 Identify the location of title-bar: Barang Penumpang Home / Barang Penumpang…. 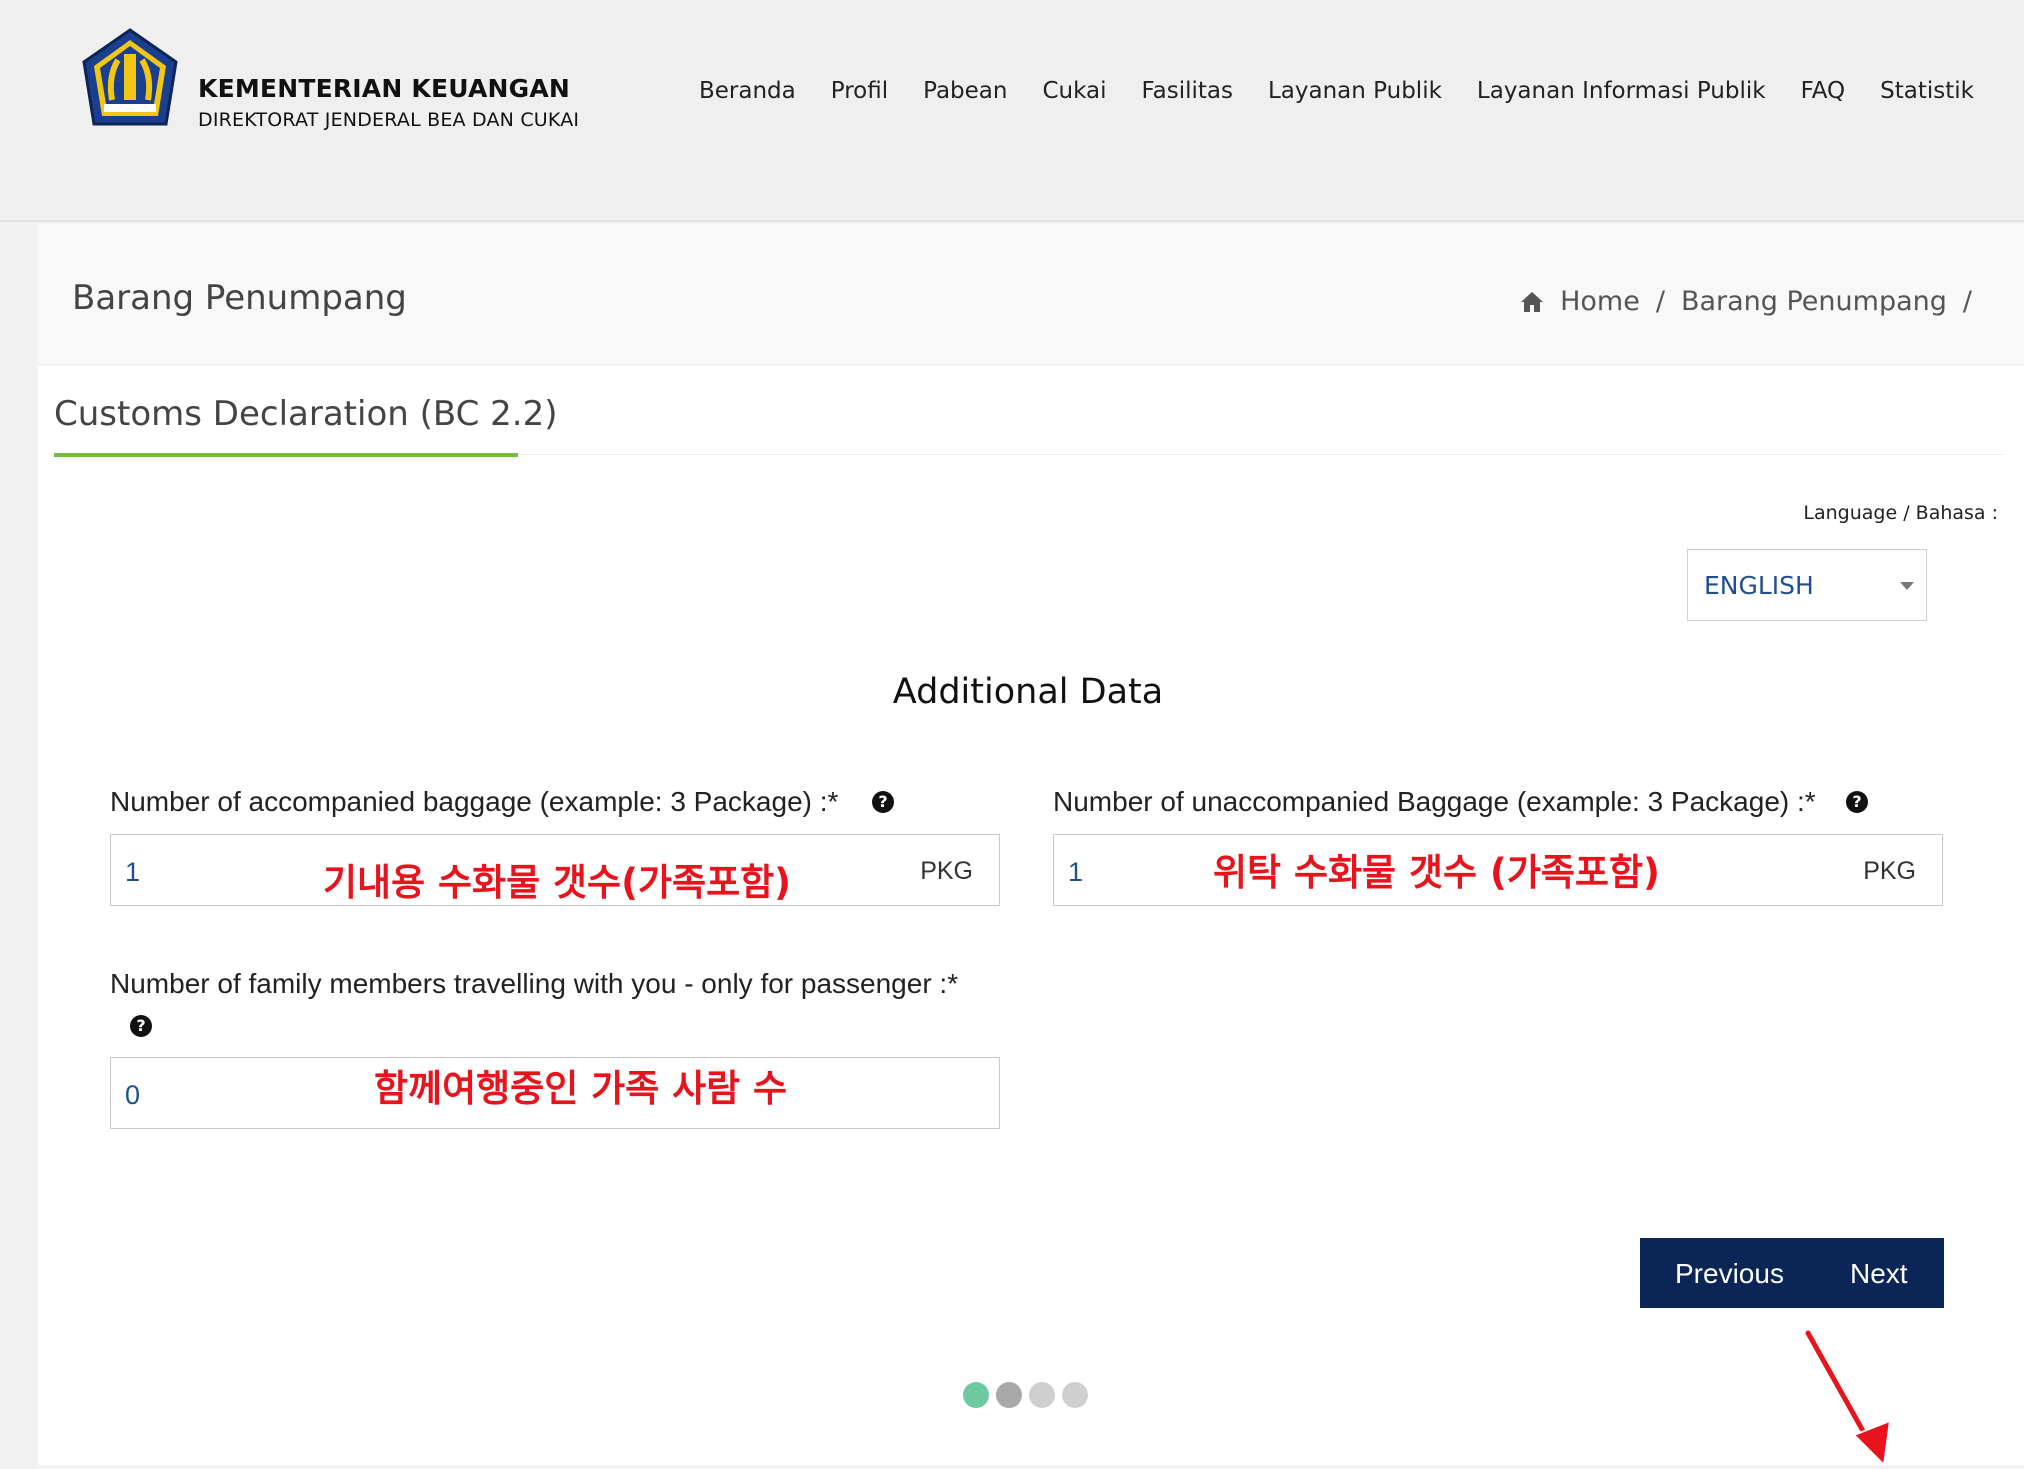
(1031, 294).